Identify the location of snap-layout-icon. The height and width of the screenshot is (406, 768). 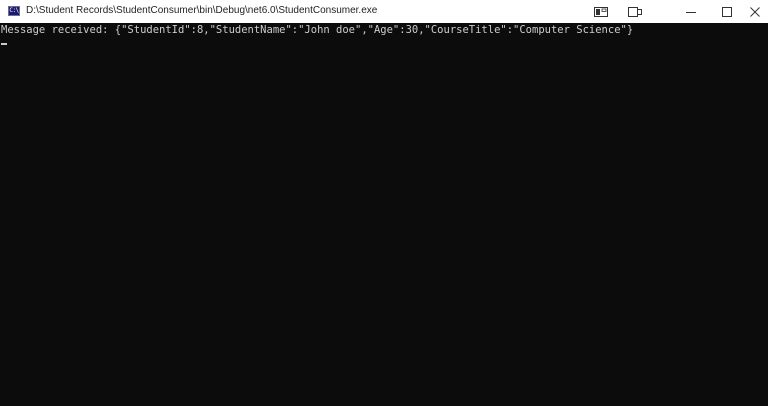
(601, 11).